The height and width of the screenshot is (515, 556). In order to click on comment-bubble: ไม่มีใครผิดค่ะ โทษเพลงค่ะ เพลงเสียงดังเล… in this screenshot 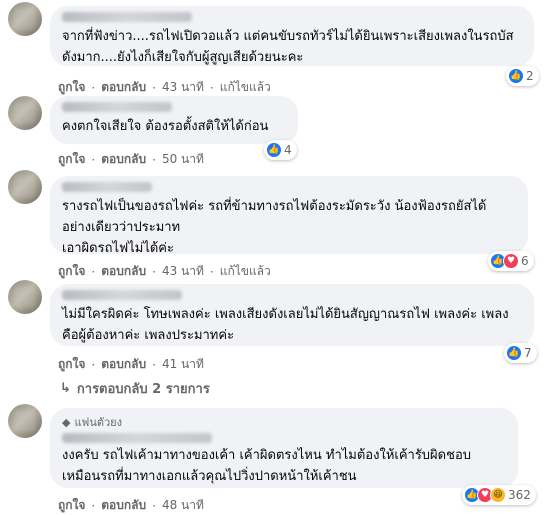, I will do `click(292, 315)`.